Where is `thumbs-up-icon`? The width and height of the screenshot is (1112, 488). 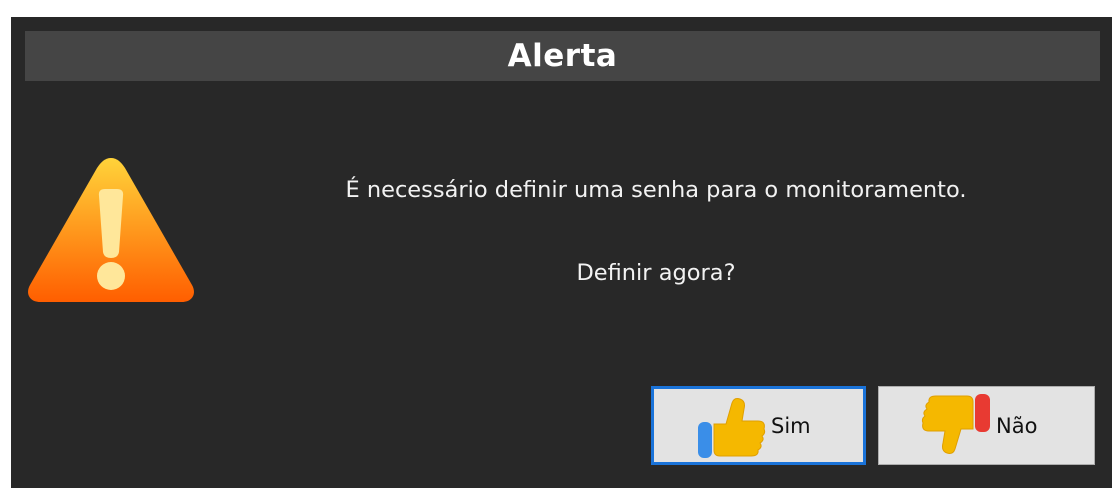
thumbs-up-icon is located at coordinates (732, 428).